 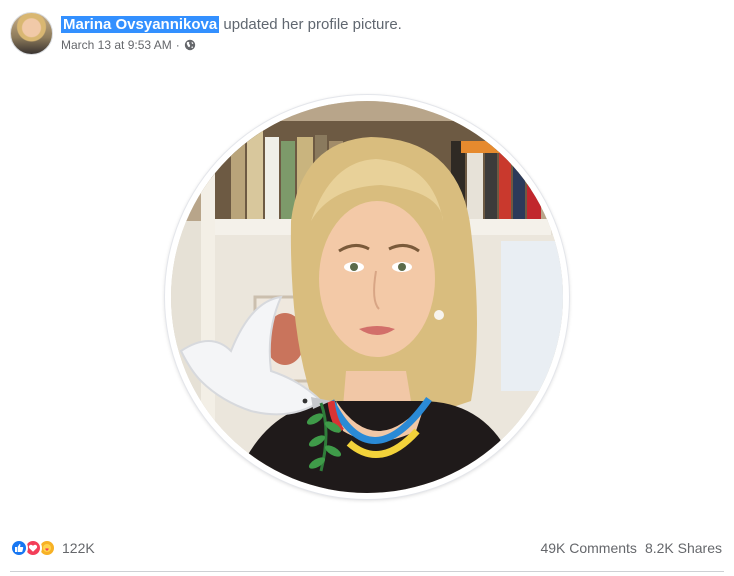 I want to click on post-stats: 49K Comments 8.2K Shares, so click(x=631, y=548).